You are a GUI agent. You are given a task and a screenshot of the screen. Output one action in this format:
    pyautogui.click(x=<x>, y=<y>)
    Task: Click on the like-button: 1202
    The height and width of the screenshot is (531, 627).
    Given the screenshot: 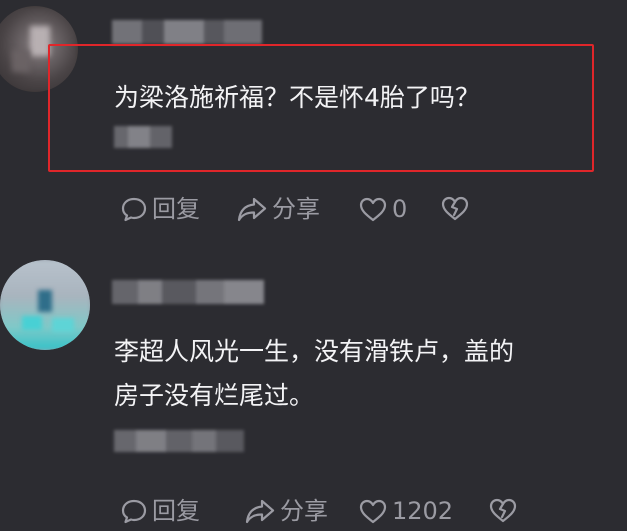 What is the action you would take?
    pyautogui.click(x=405, y=511)
    